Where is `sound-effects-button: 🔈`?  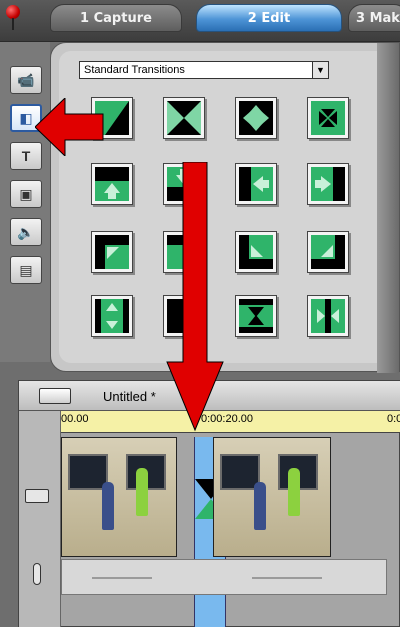
sound-effects-button: 🔈 is located at coordinates (26, 232).